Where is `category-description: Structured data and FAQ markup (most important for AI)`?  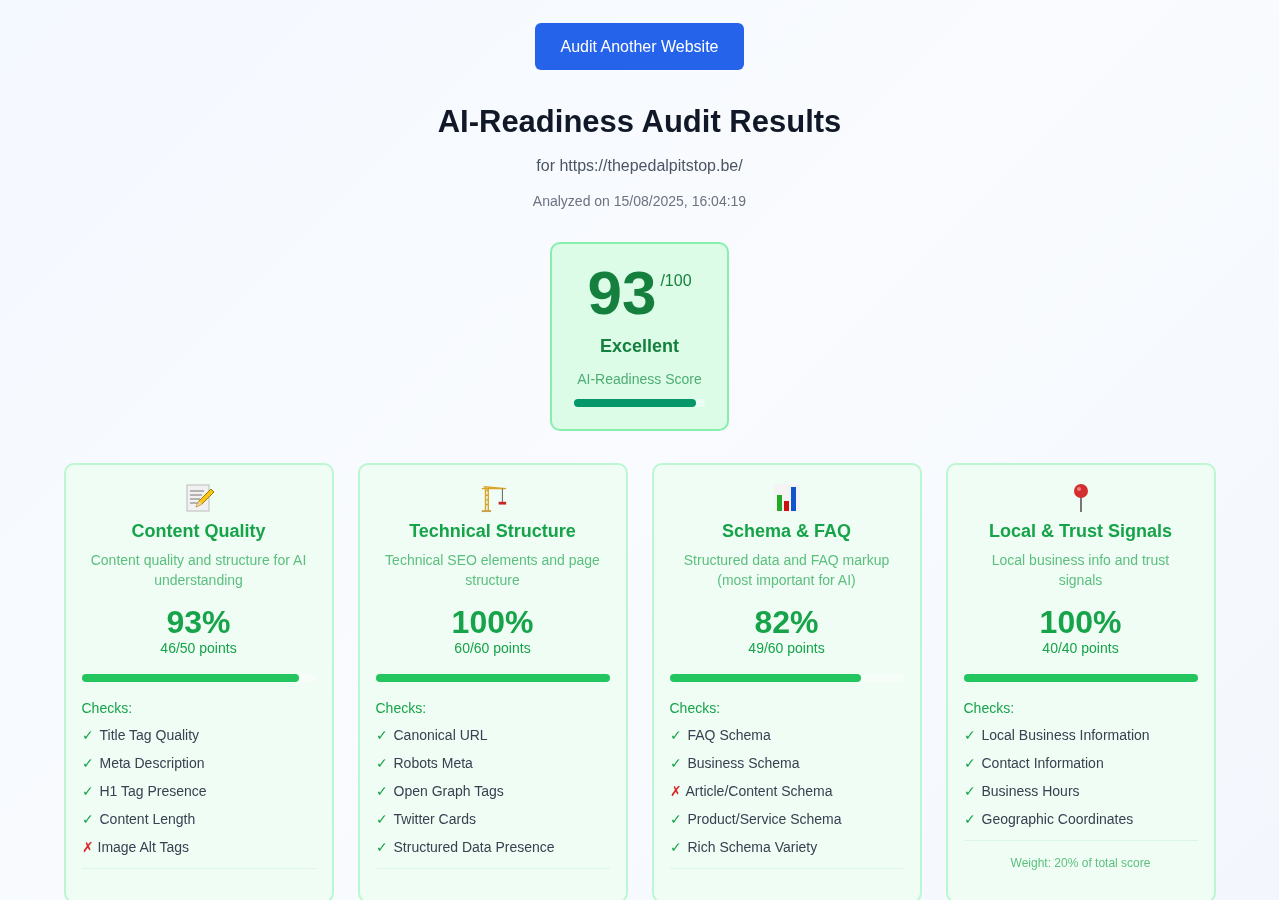
category-description: Structured data and FAQ markup (most important for AI) is located at coordinates (786, 570).